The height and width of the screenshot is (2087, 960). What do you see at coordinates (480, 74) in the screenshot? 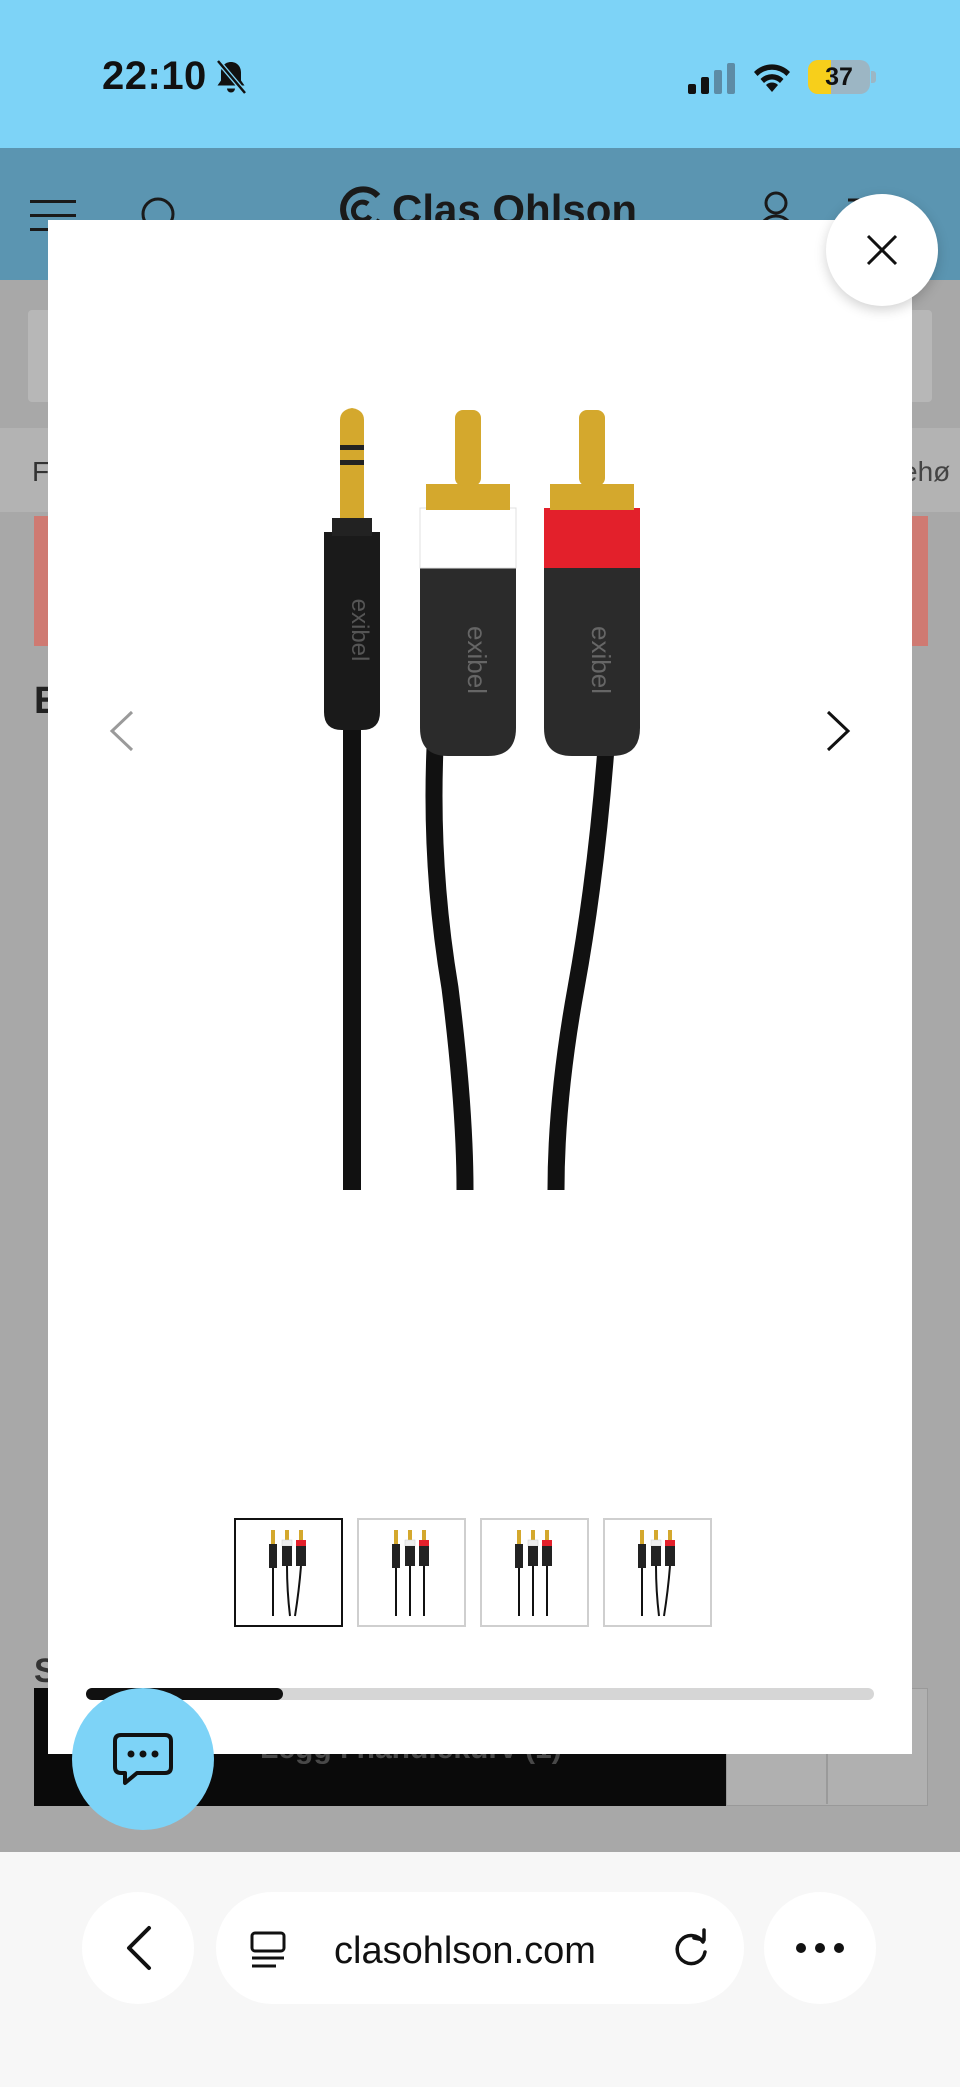
I see `status-bar: 22:10 37` at bounding box center [480, 74].